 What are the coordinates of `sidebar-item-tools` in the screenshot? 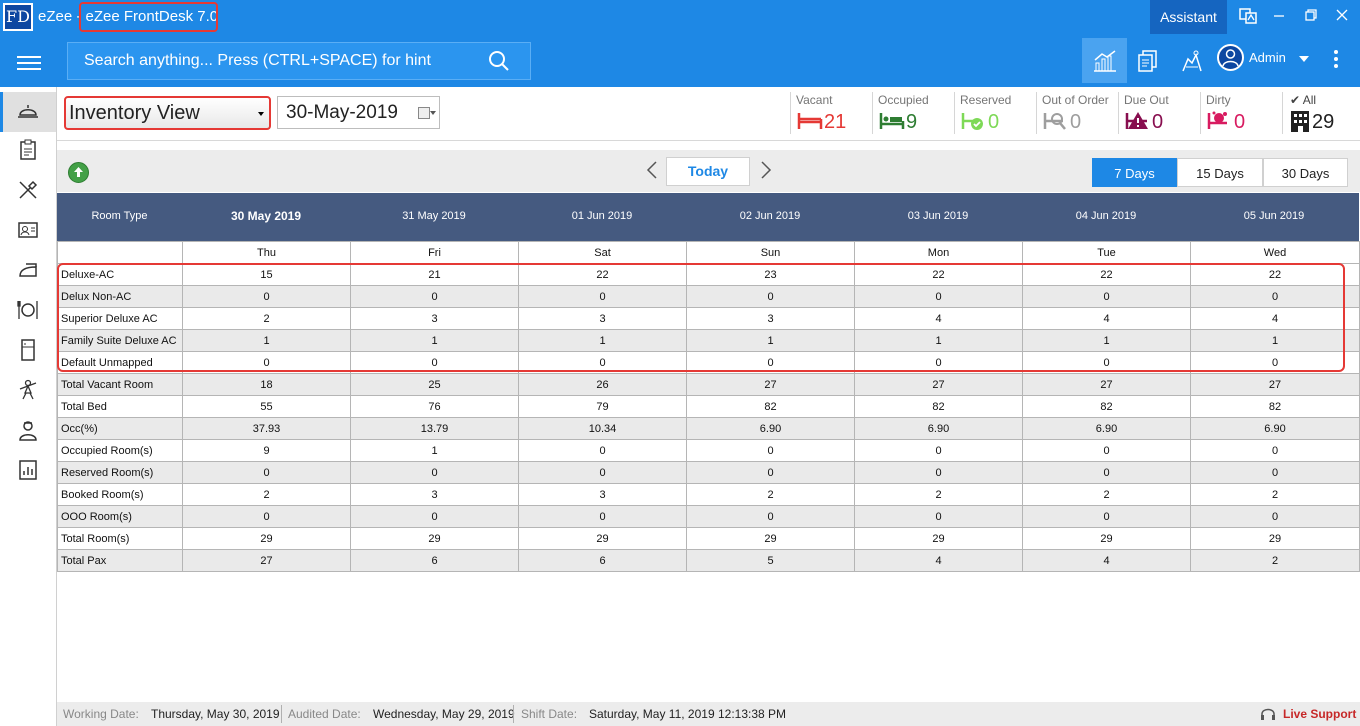 It's located at (28, 192).